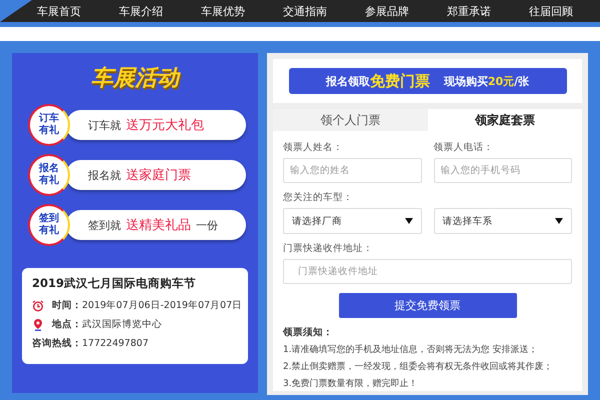 The width and height of the screenshot is (600, 400). I want to click on submit-button: 提交免费领票, so click(427, 305).